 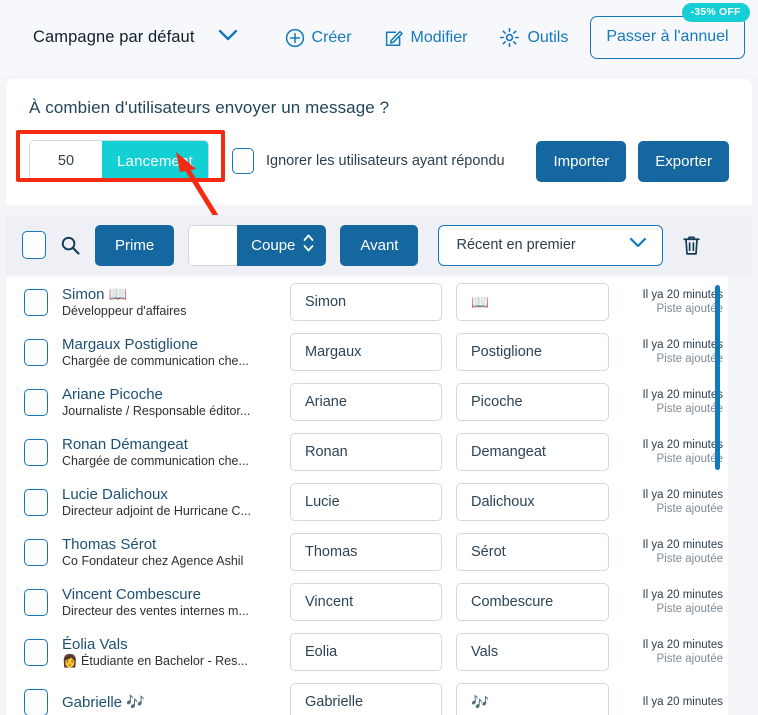 What do you see at coordinates (155, 161) in the screenshot?
I see `launch-button: Lancement` at bounding box center [155, 161].